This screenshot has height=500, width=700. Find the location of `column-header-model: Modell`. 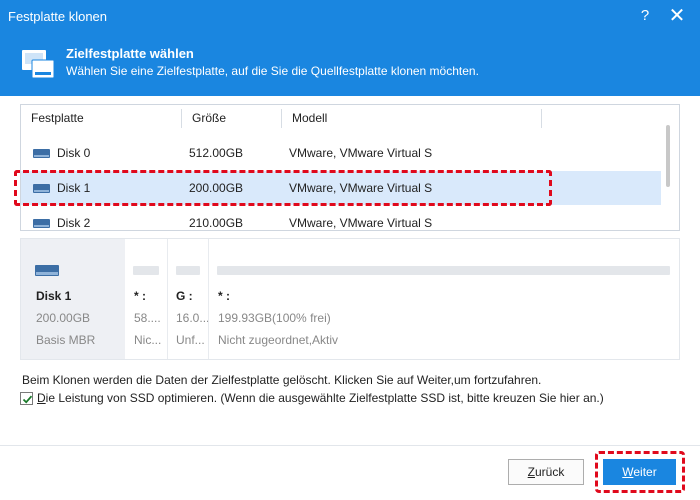

column-header-model: Modell is located at coordinates (304, 118).